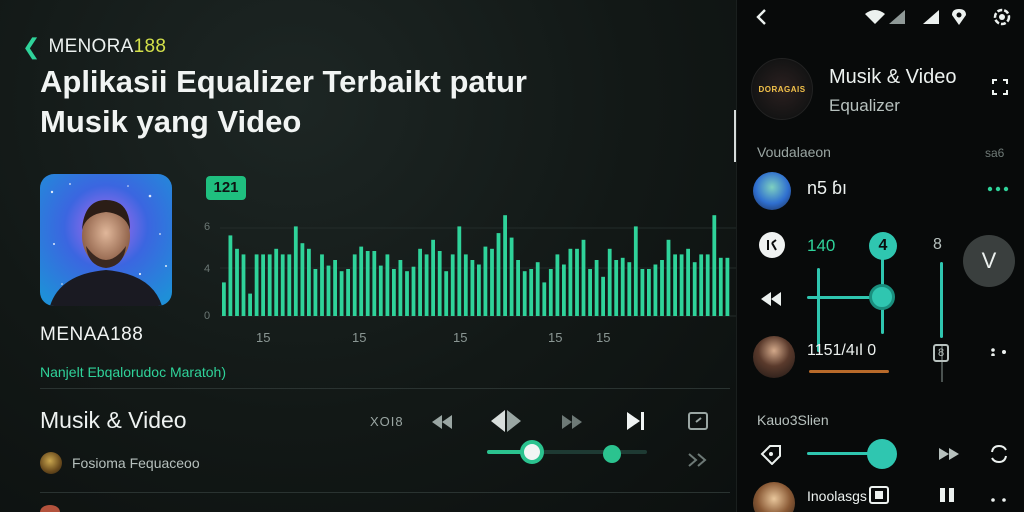  What do you see at coordinates (697, 460) in the screenshot?
I see `double-chevron-right-icon` at bounding box center [697, 460].